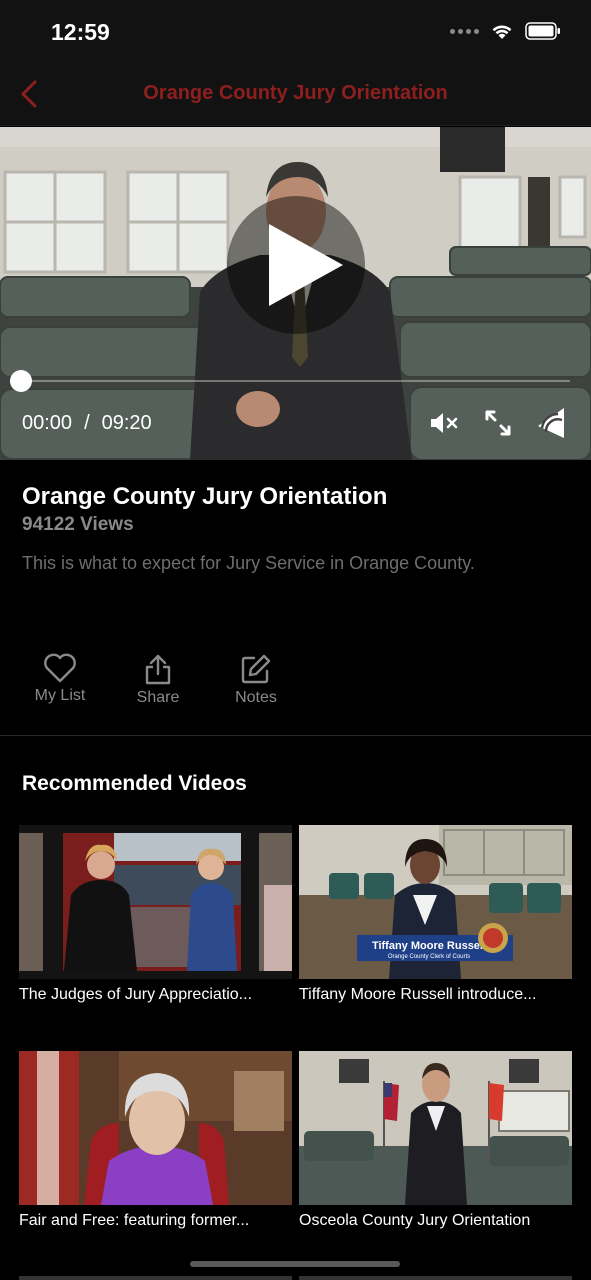  I want to click on wifi-icon, so click(502, 31).